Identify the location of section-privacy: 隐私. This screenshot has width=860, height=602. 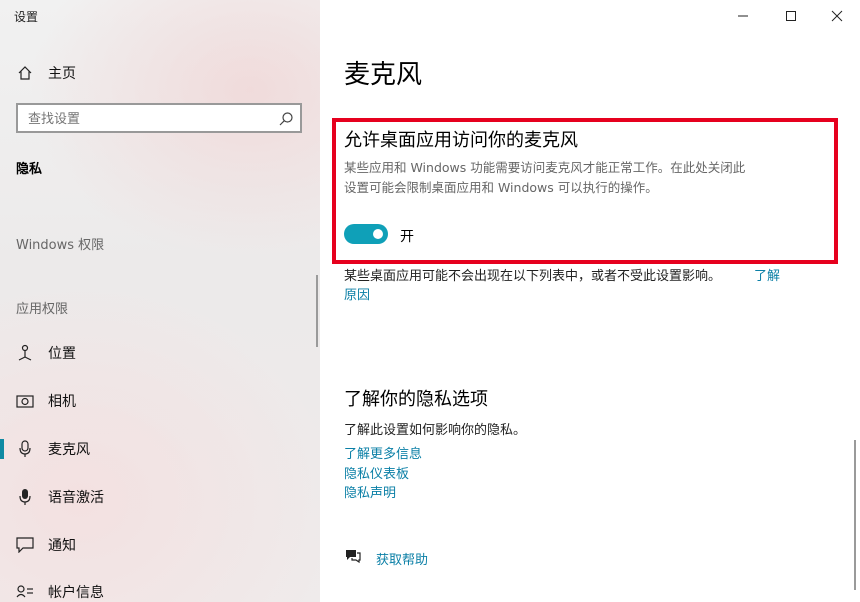
(29, 169).